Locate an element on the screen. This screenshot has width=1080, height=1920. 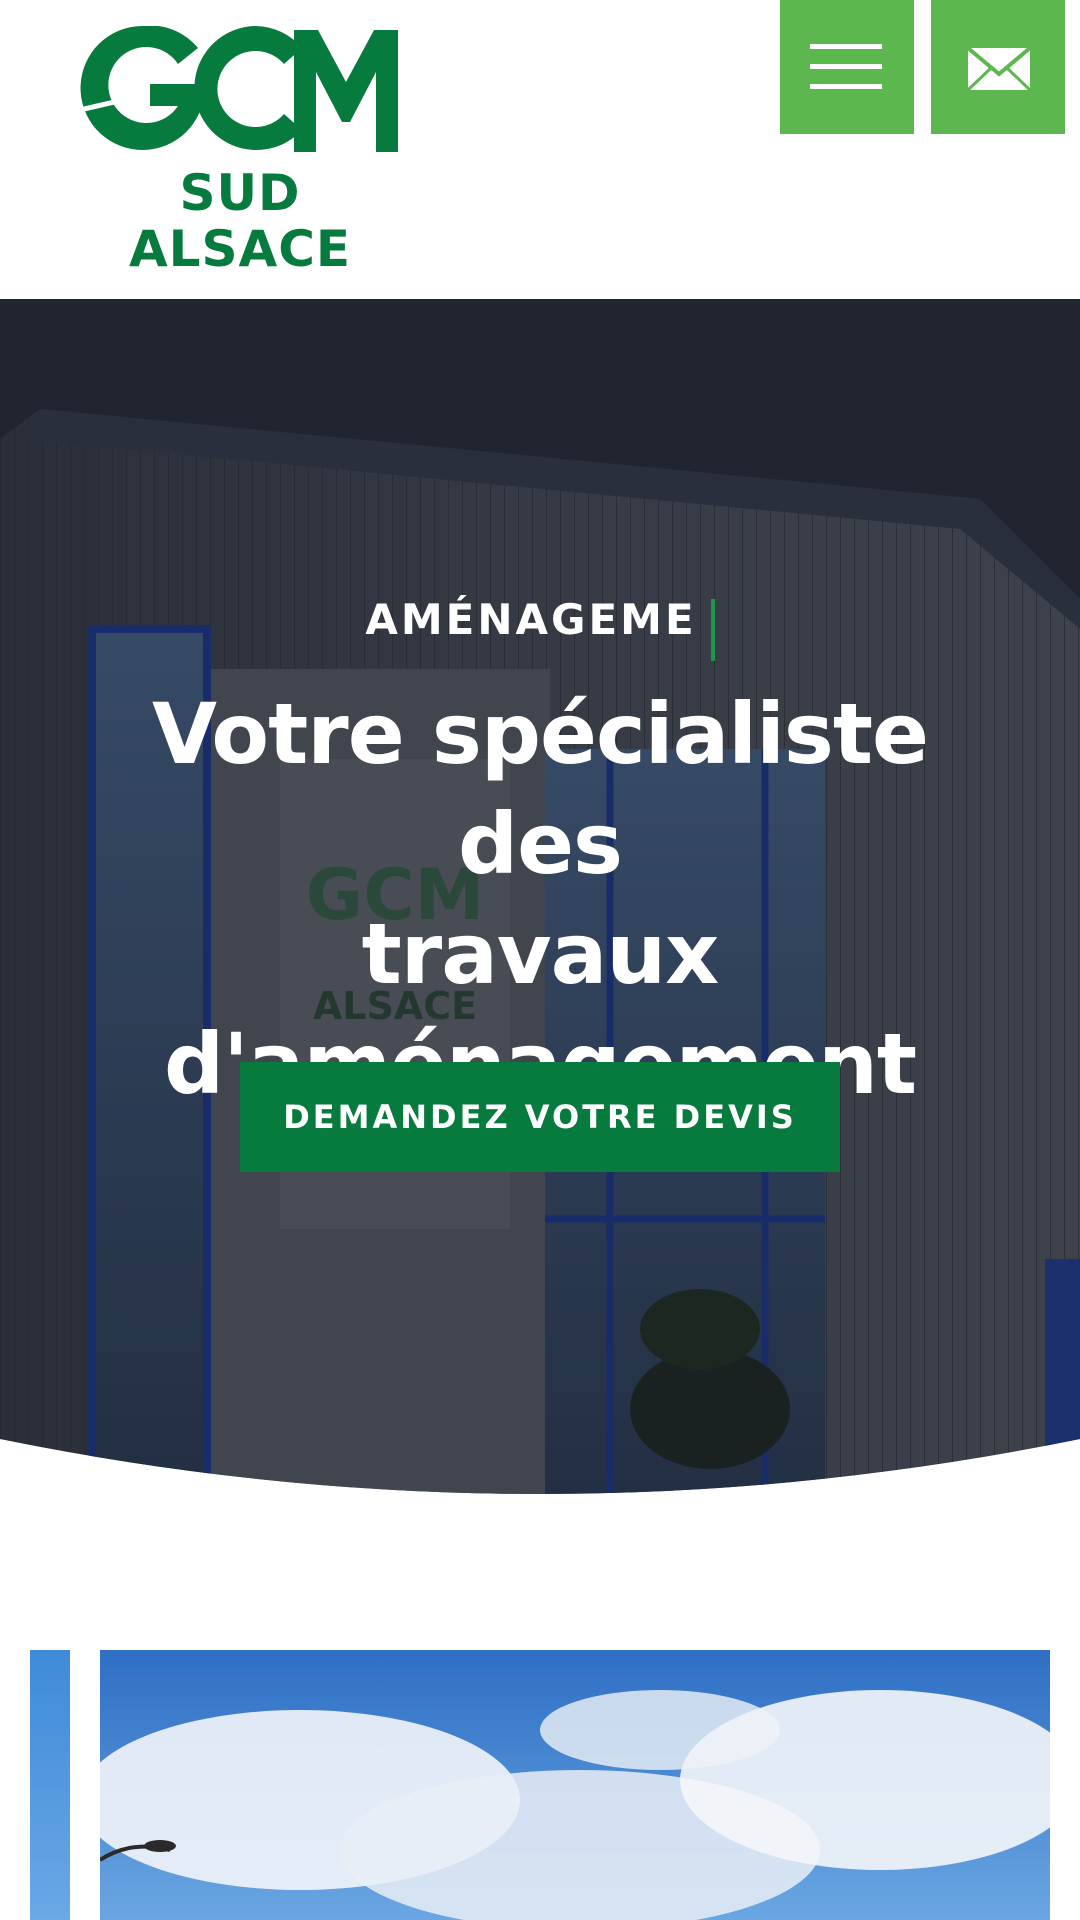
gcm-logo: SUD ALSACE is located at coordinates (240, 151).